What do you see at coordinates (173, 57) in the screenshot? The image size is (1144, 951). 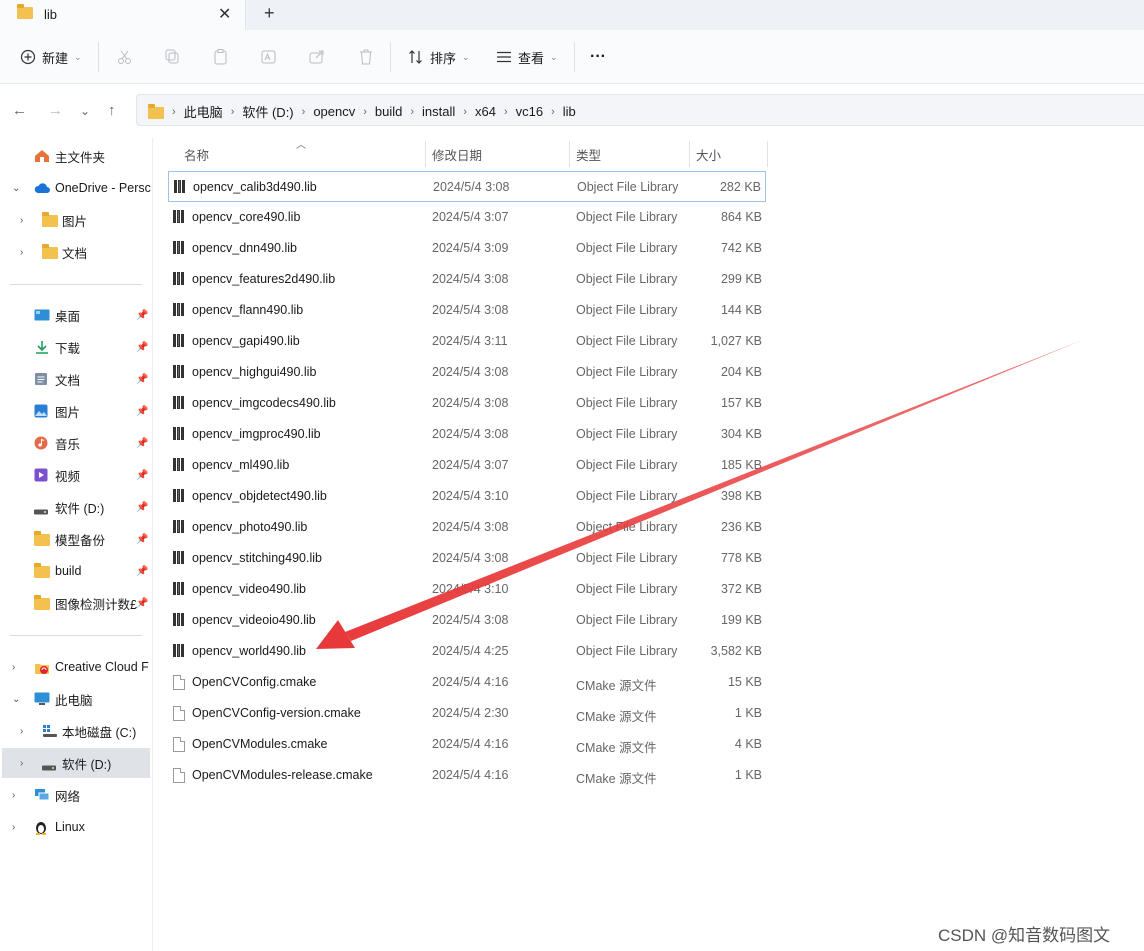 I see `copy-icon` at bounding box center [173, 57].